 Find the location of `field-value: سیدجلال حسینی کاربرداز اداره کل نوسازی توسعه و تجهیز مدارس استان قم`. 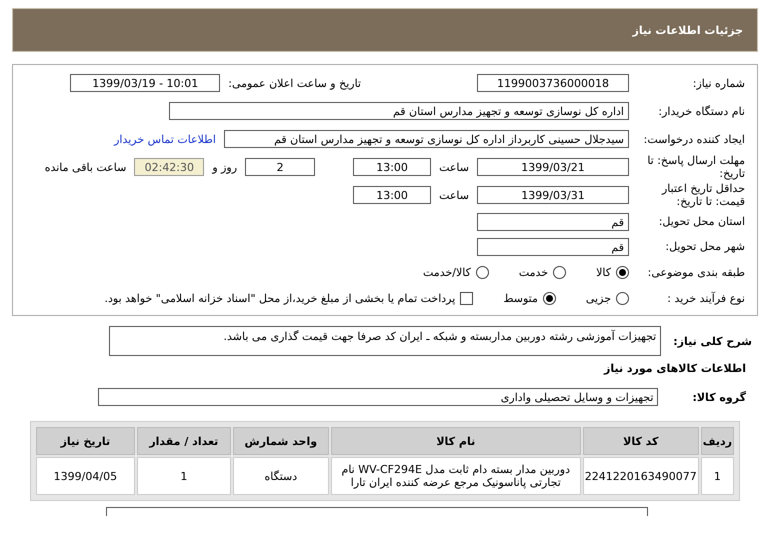

field-value: سیدجلال حسینی کاربرداز اداره کل نوسازی توسعه و تجهیز مدارس استان قم is located at coordinates (426, 139).